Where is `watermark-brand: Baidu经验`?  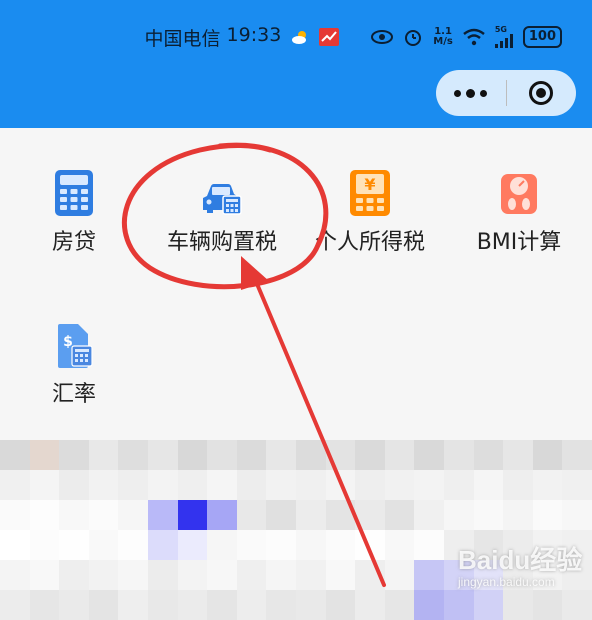
watermark-brand: Baidu经验 is located at coordinates (520, 560).